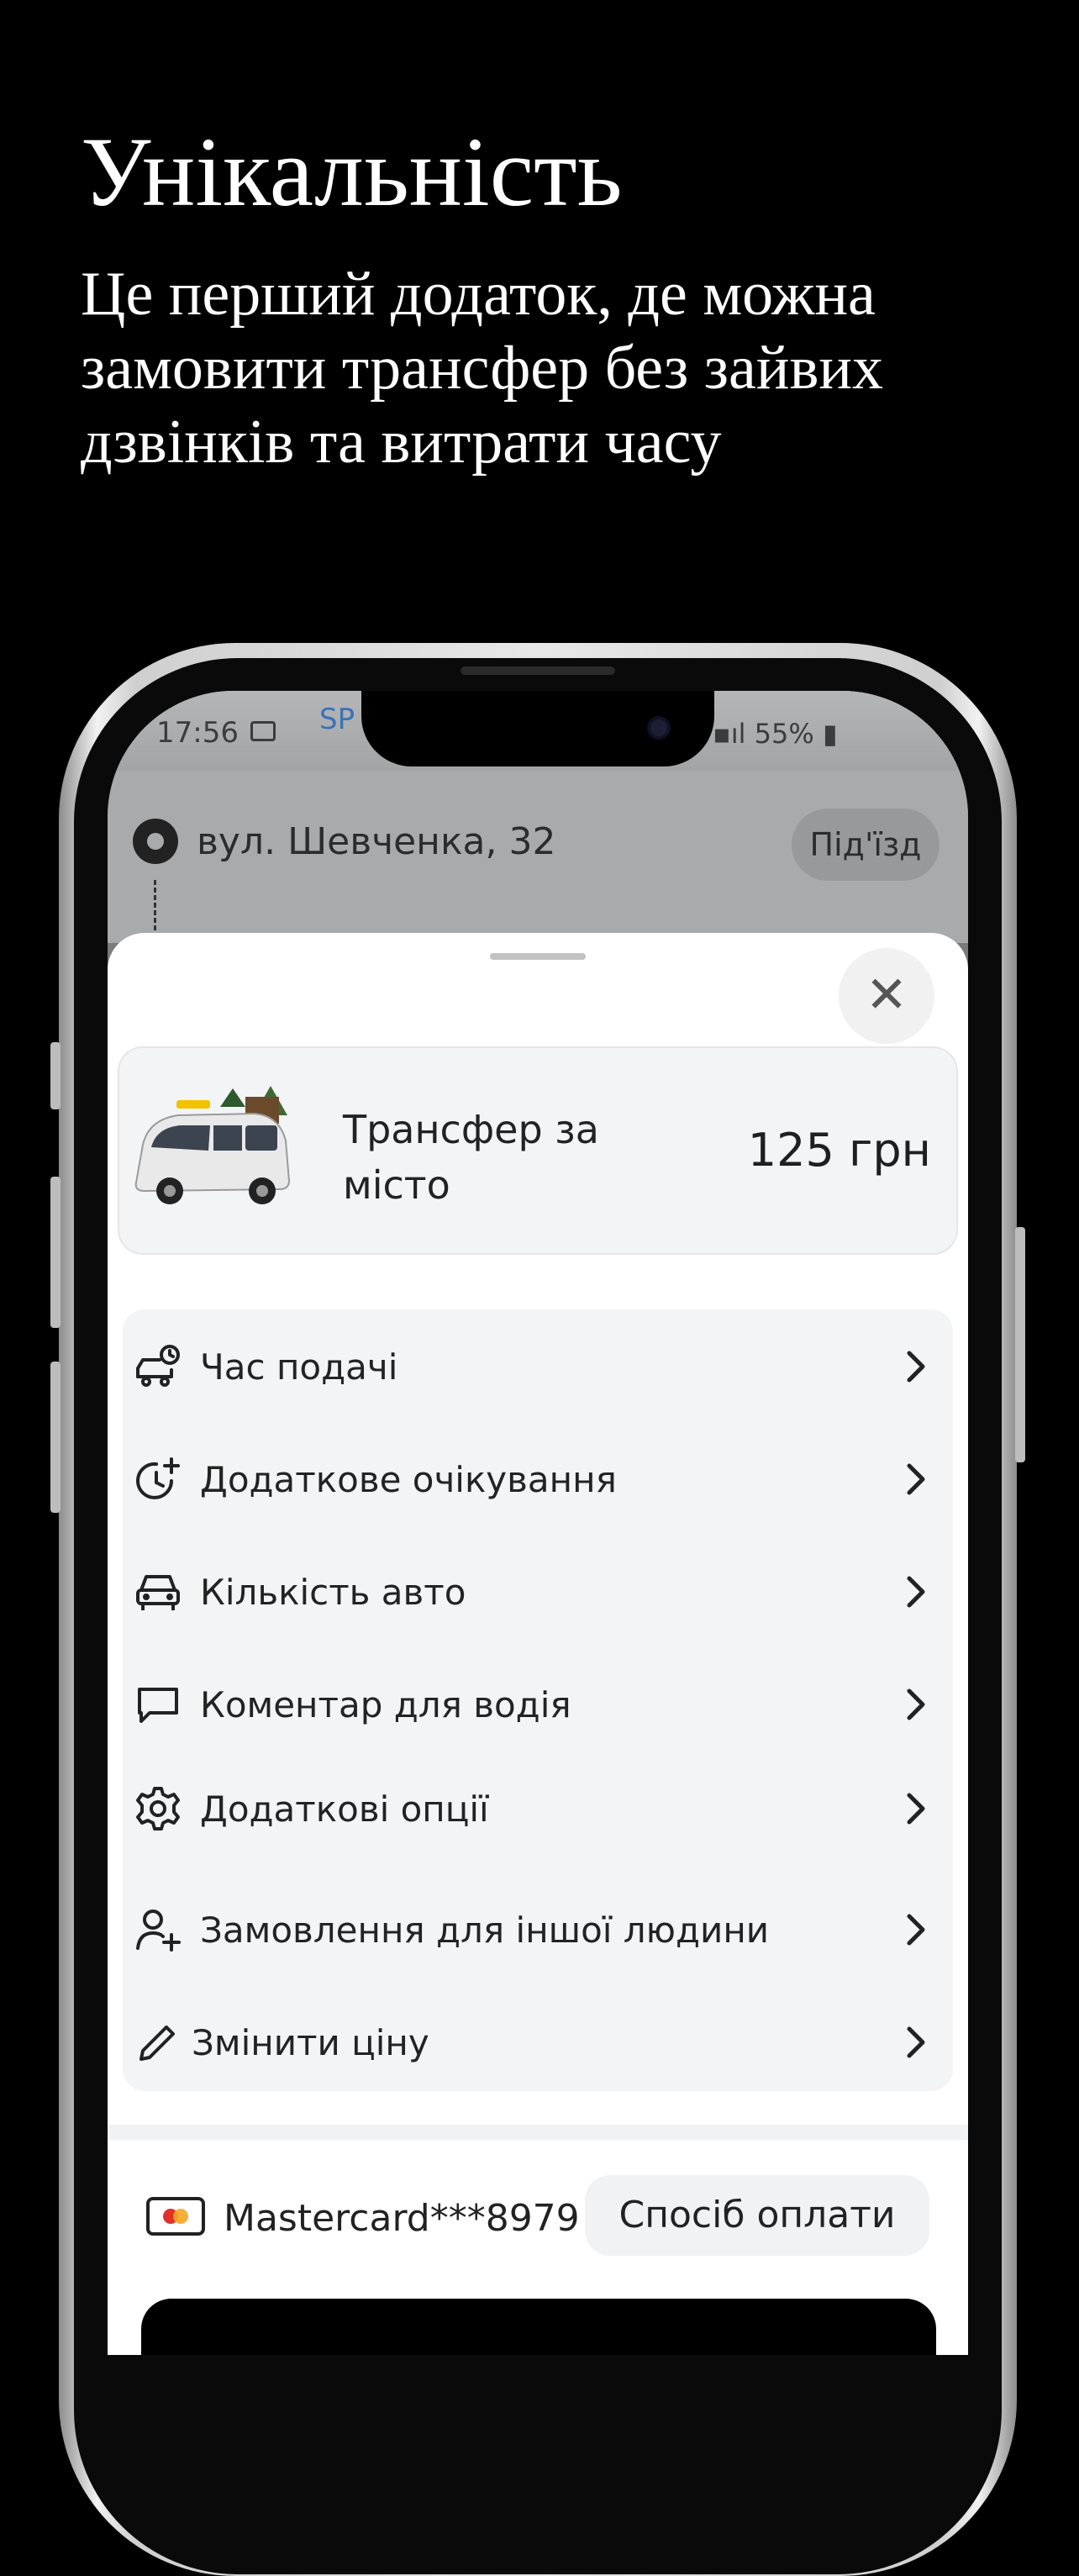 The image size is (1079, 2576). I want to click on close-button: ✕, so click(886, 996).